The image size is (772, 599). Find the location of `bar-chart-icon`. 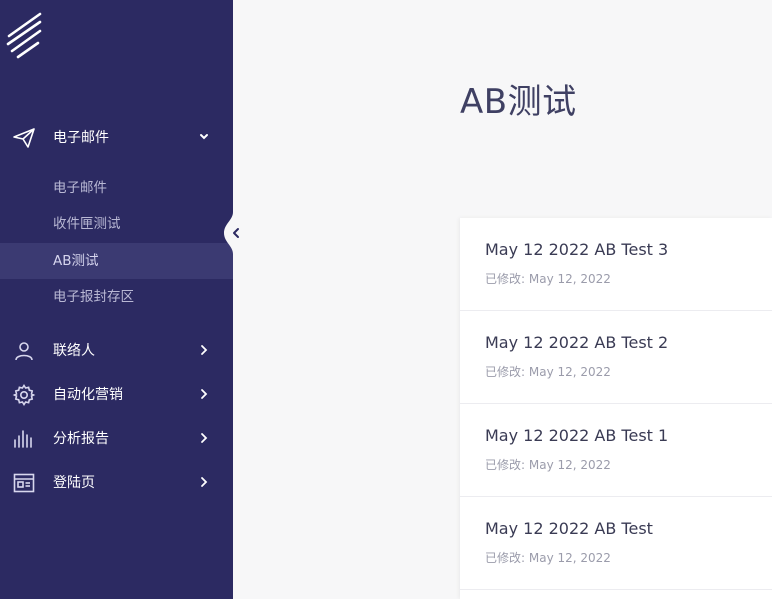

bar-chart-icon is located at coordinates (23, 439).